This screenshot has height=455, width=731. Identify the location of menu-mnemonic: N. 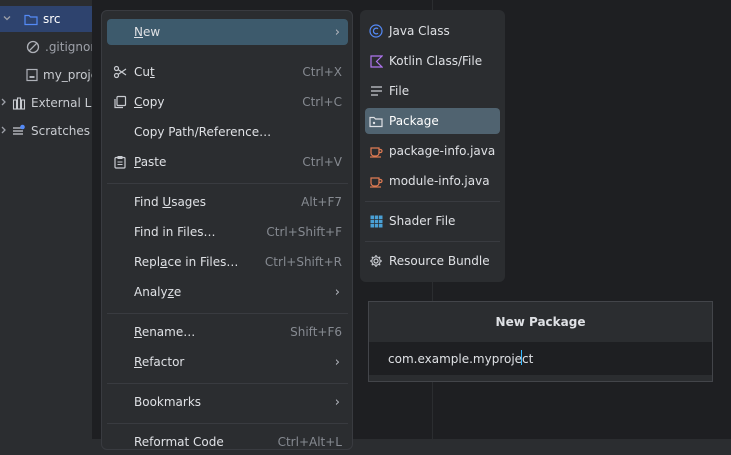
(138, 32).